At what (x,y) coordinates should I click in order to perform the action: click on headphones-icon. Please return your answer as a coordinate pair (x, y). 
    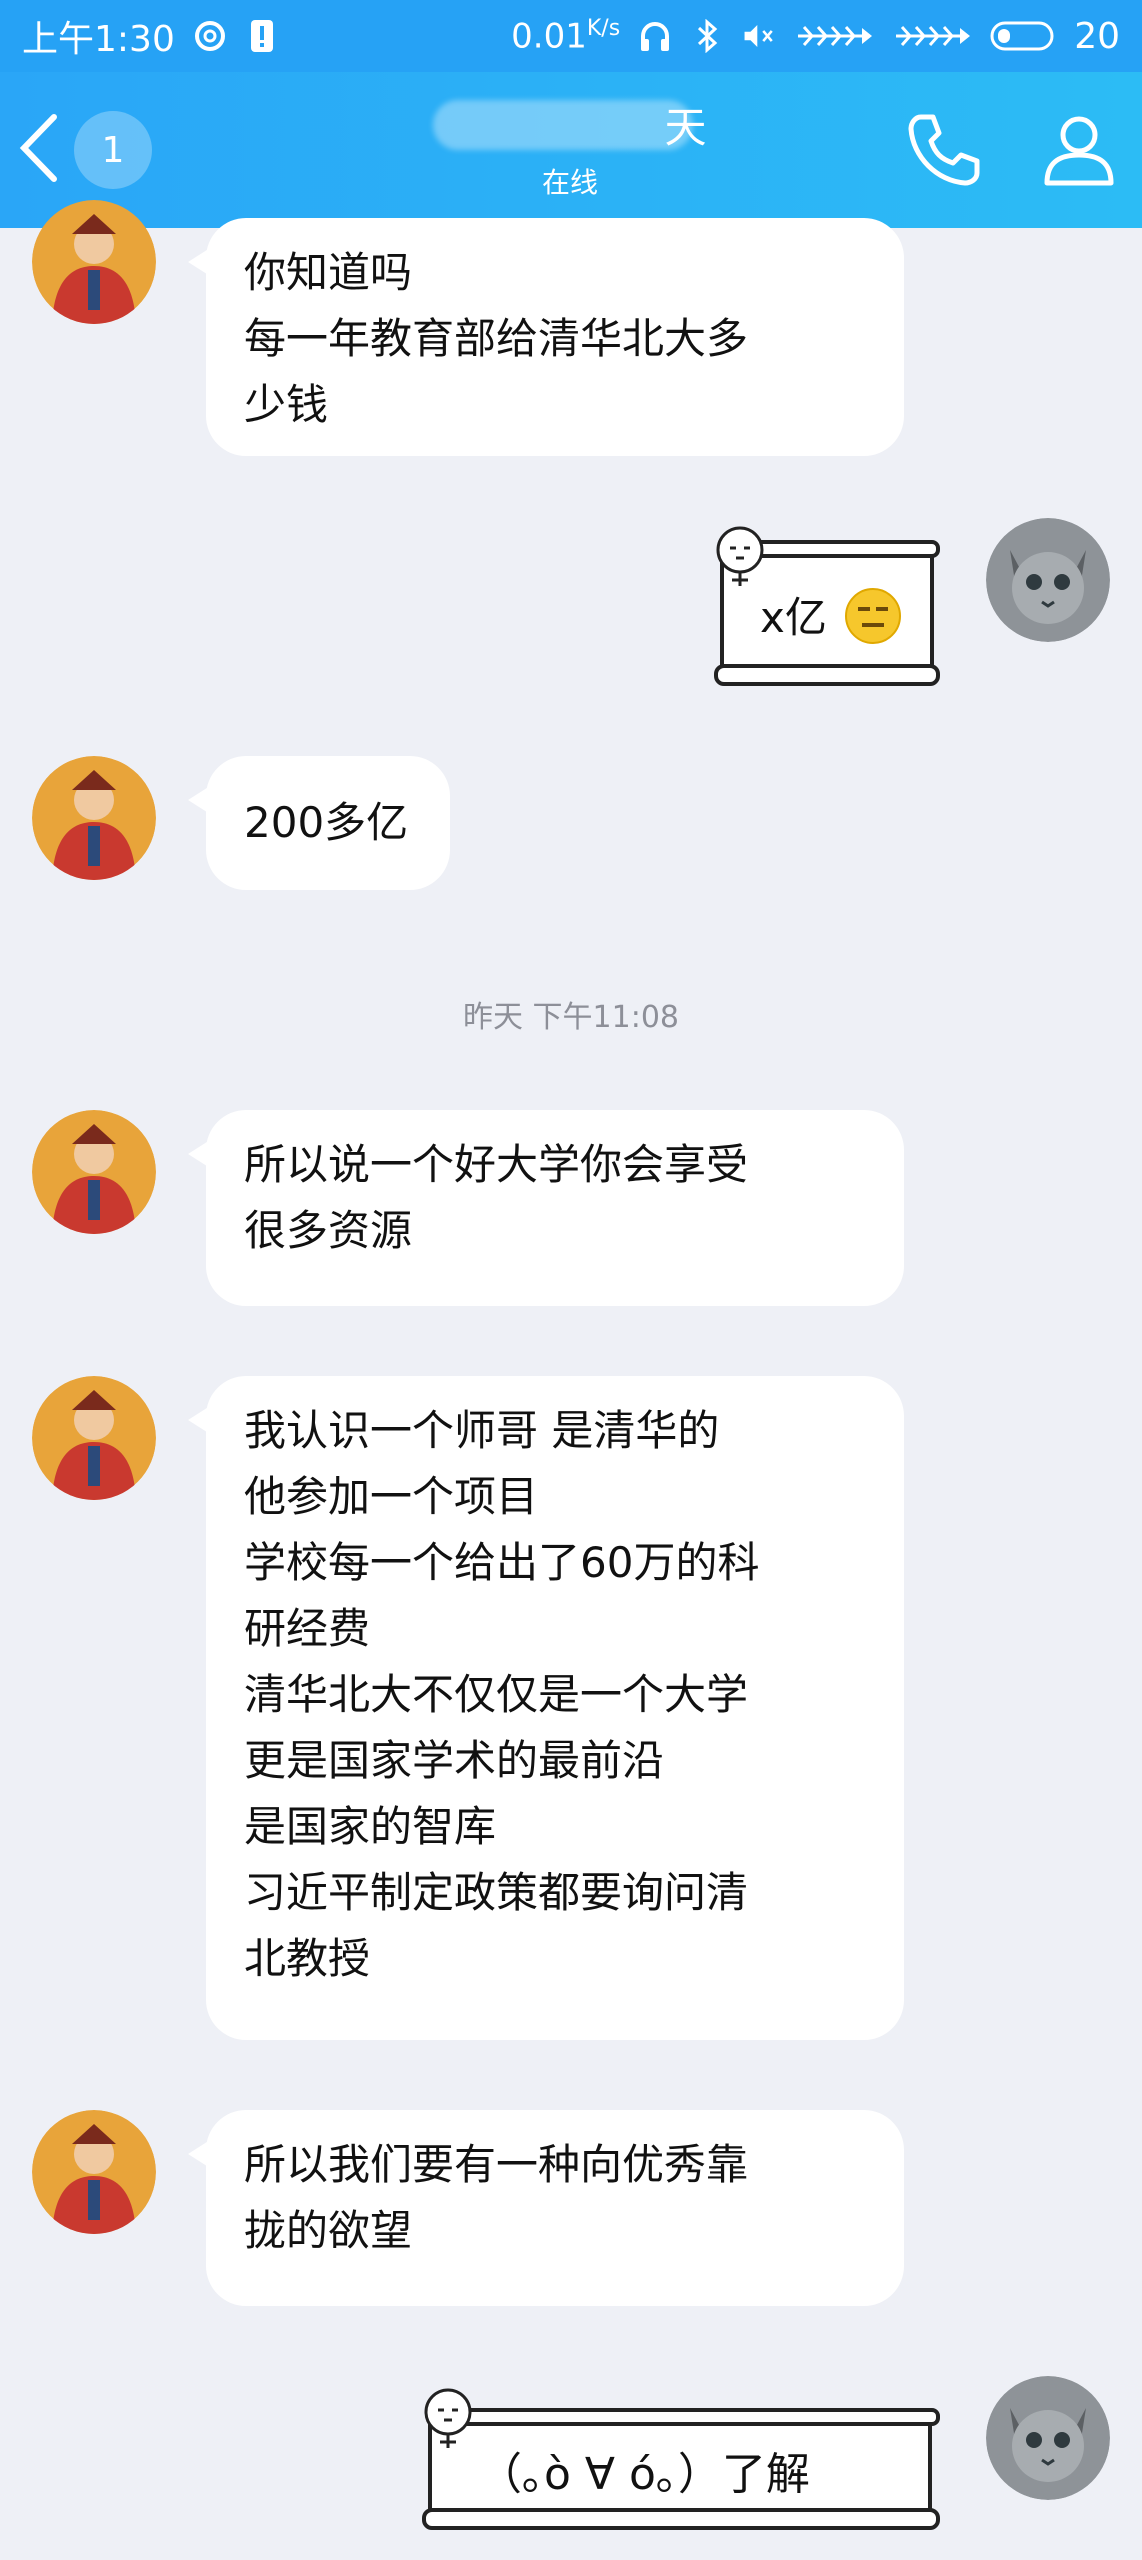
    Looking at the image, I should click on (655, 36).